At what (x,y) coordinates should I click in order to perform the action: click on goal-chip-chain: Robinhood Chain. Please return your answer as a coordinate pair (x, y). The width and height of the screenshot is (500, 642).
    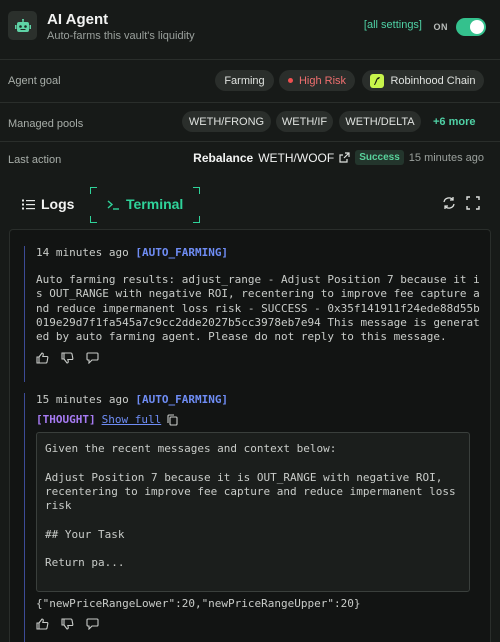
    Looking at the image, I should click on (423, 80).